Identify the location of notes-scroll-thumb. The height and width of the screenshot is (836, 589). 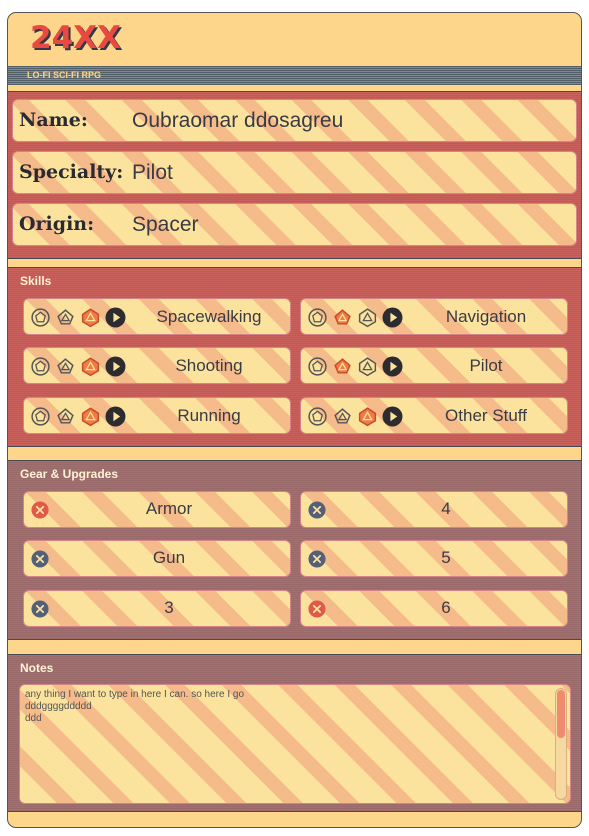
(561, 714).